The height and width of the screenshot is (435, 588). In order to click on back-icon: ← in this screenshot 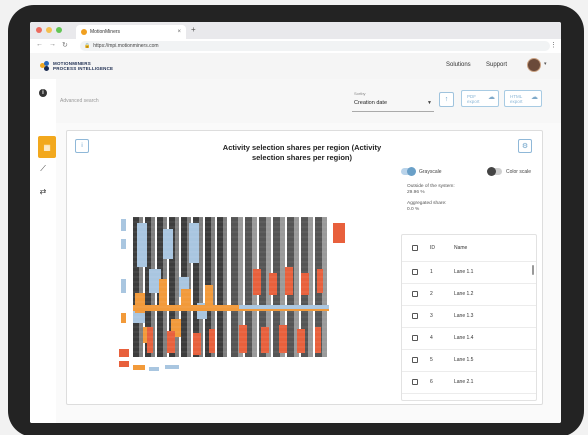, I will do `click(39, 45)`.